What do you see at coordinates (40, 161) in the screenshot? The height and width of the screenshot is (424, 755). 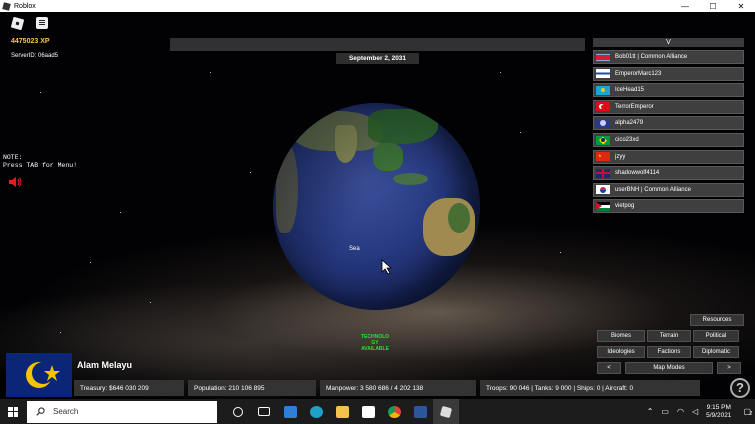 I see `menu-note: NOTE: Press TAB for Menu!` at bounding box center [40, 161].